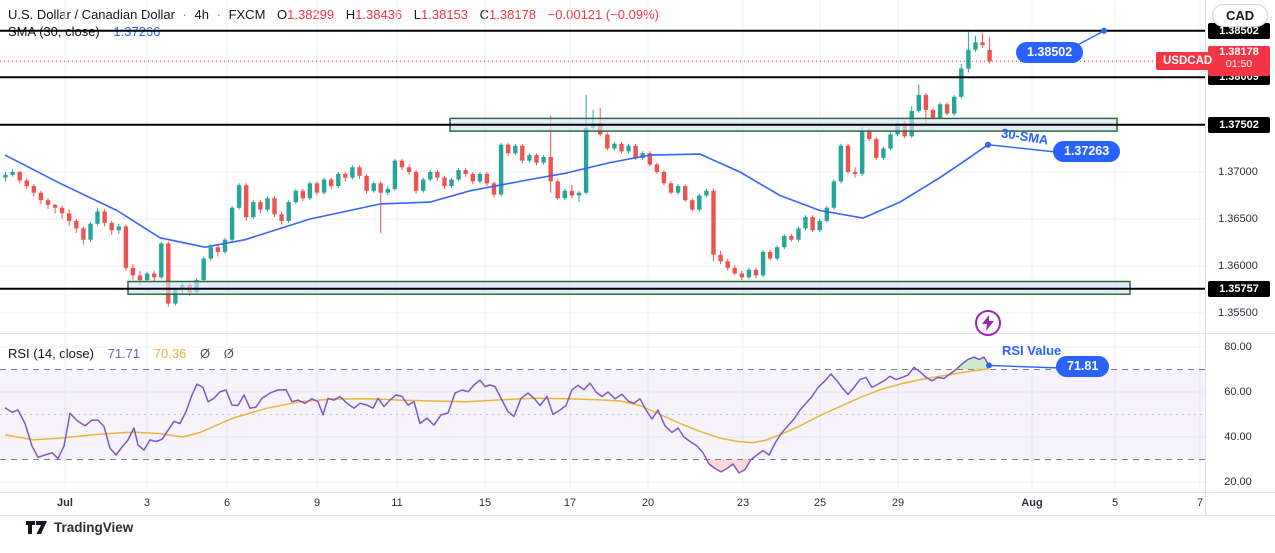  What do you see at coordinates (1238, 437) in the screenshot?
I see `rsi-tick-label: 40.00` at bounding box center [1238, 437].